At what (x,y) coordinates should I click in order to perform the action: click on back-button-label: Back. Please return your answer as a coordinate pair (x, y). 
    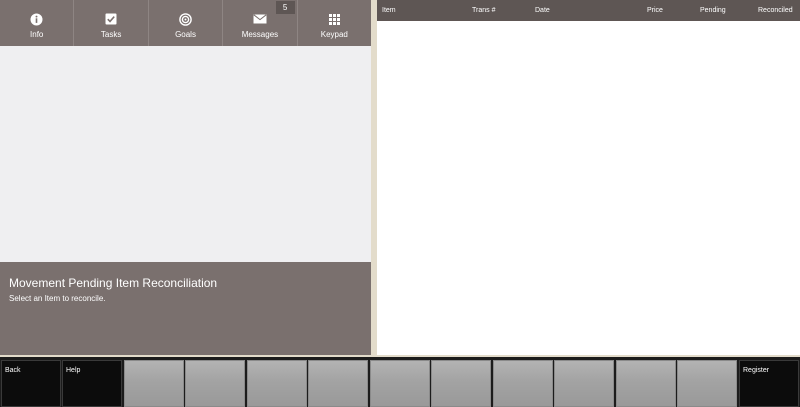
    Looking at the image, I should click on (13, 370).